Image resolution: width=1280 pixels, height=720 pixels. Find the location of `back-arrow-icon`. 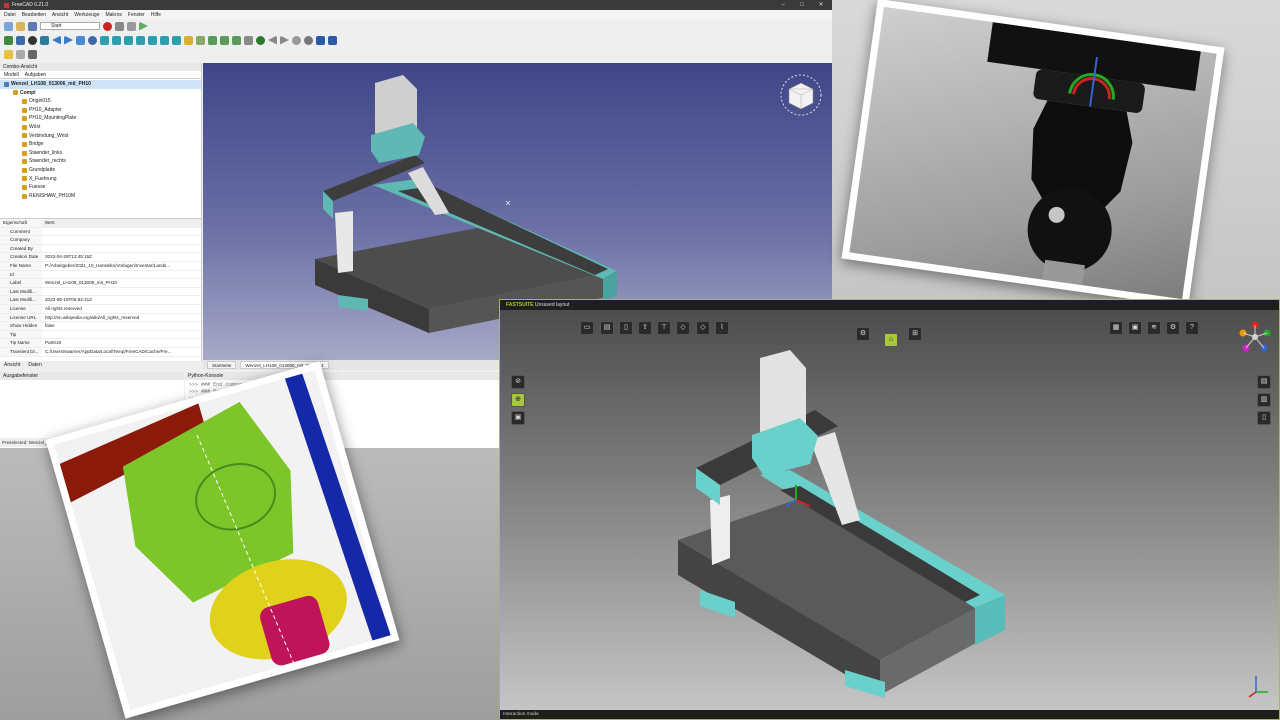

back-arrow-icon is located at coordinates (56, 40).